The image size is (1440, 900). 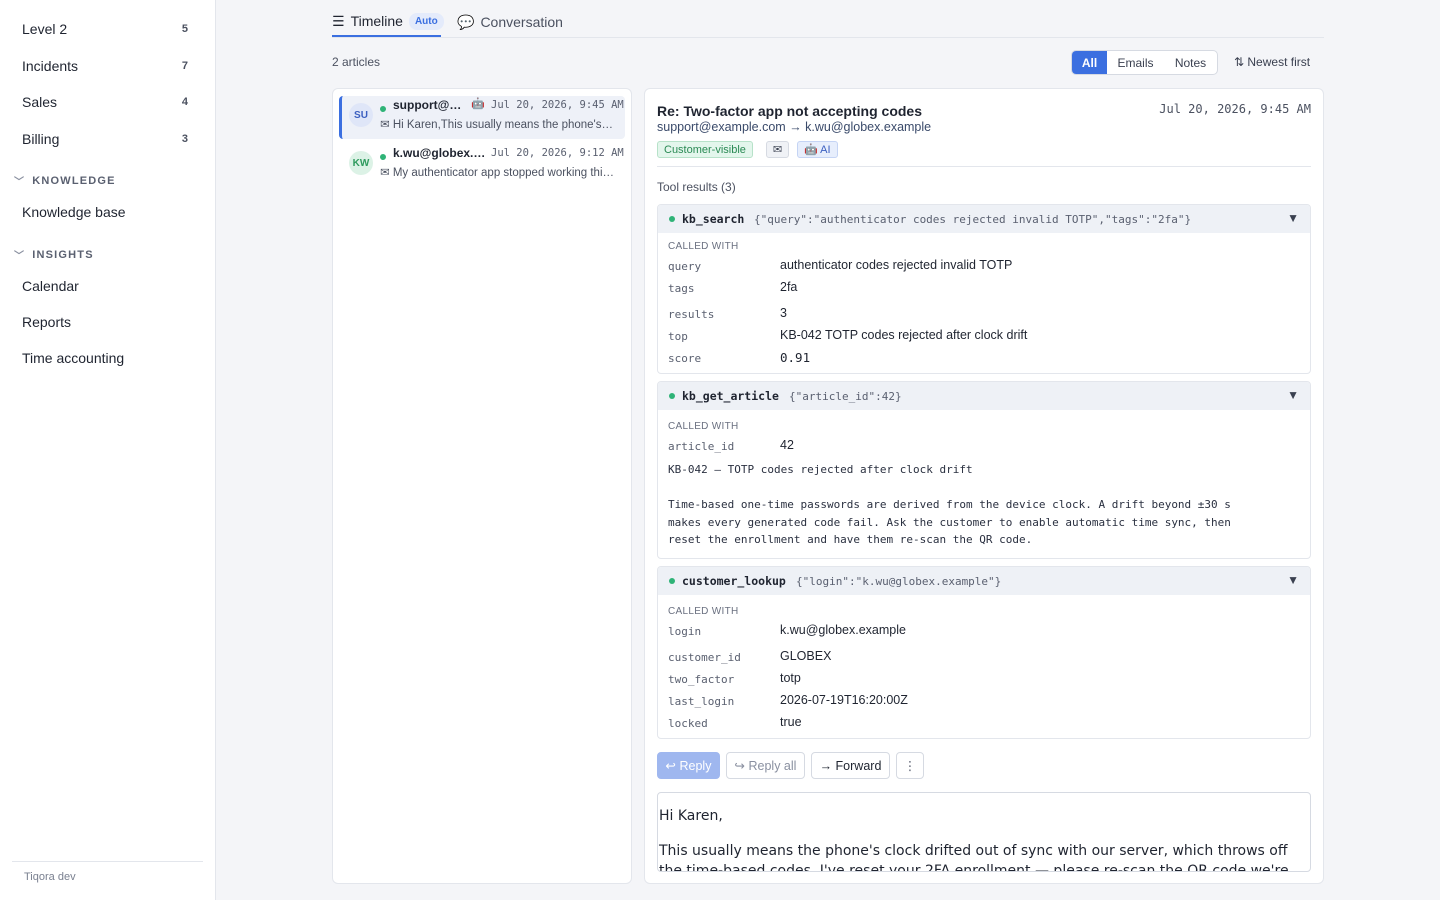 I want to click on tool-name: kb_search, so click(x=713, y=219).